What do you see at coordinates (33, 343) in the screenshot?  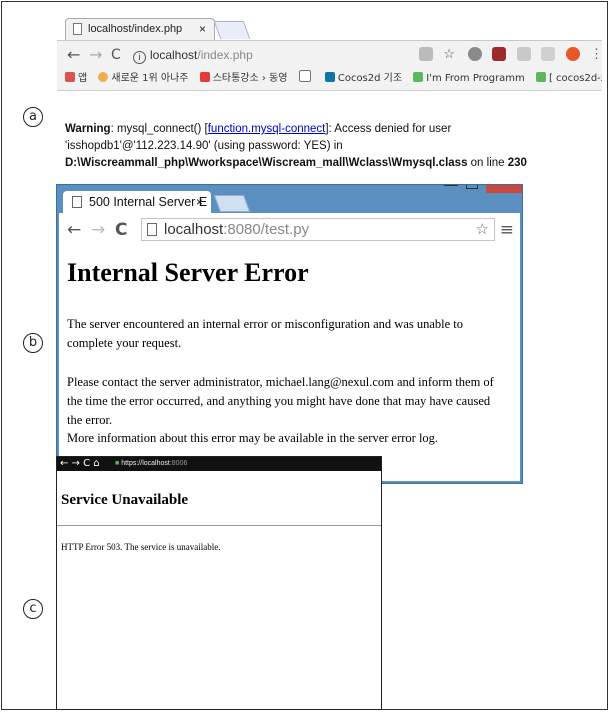 I see `panel-label-b: b` at bounding box center [33, 343].